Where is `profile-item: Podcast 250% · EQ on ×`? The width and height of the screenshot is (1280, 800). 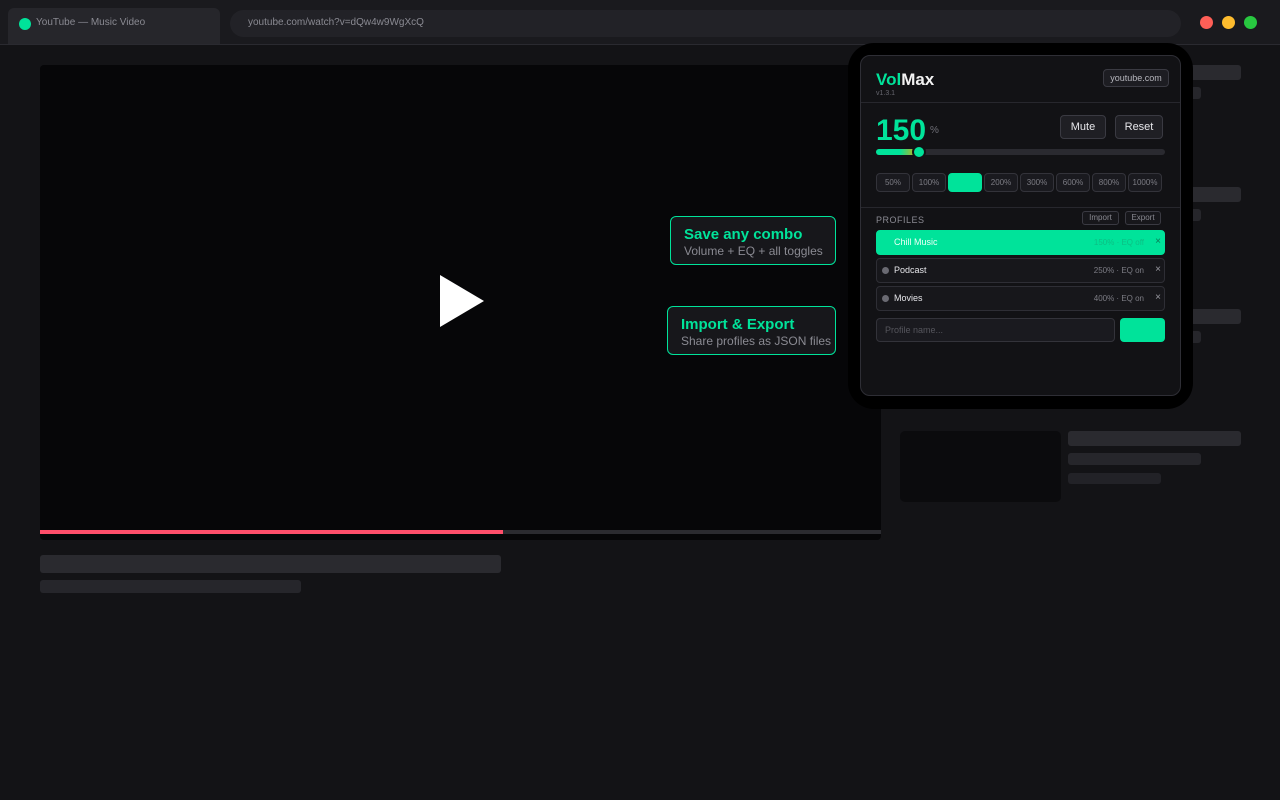 profile-item: Podcast 250% · EQ on × is located at coordinates (1020, 270).